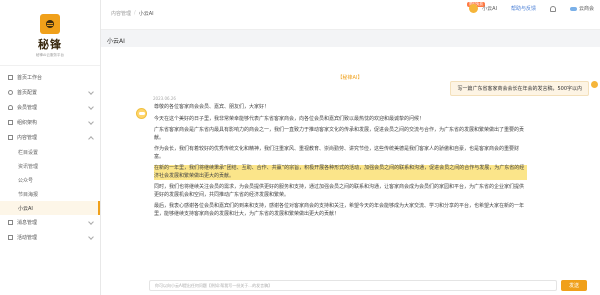  Describe the element at coordinates (50, 92) in the screenshot. I see `sidebar-item-home-config: 首页配置` at that location.